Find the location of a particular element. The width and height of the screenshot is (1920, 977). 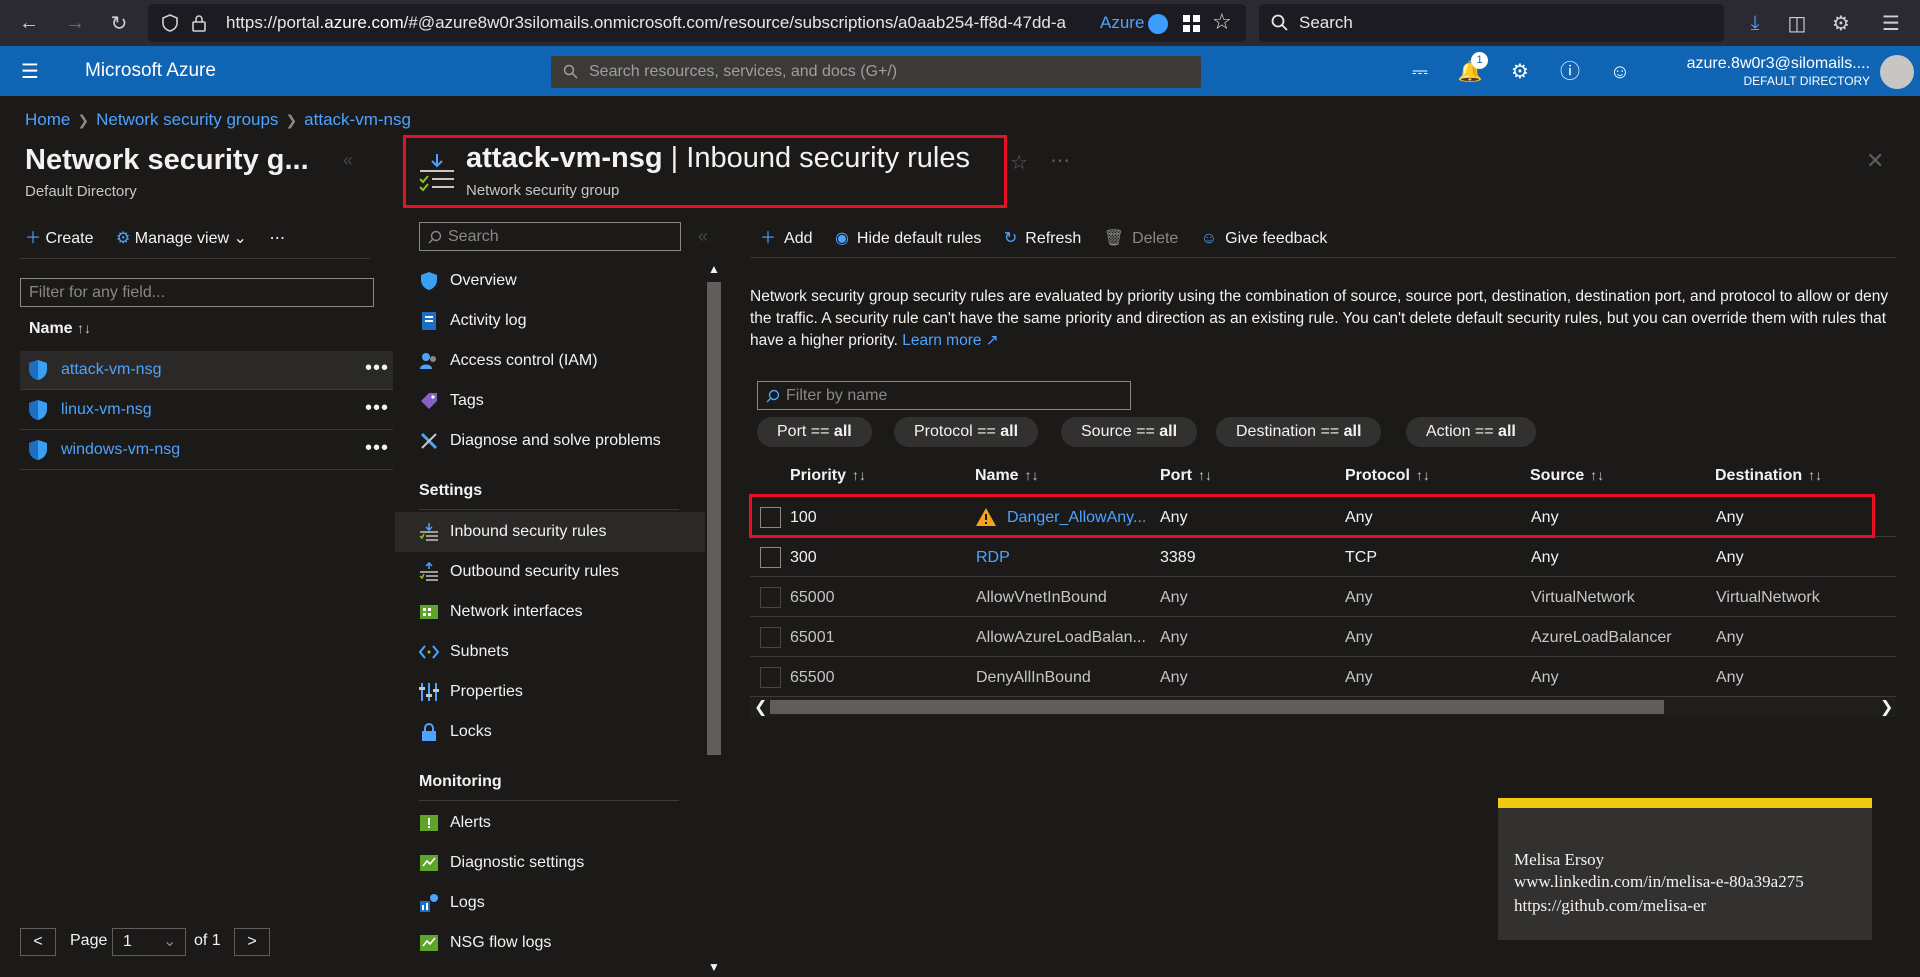

menu-item-activity-log: Activity log is located at coordinates (550, 321).